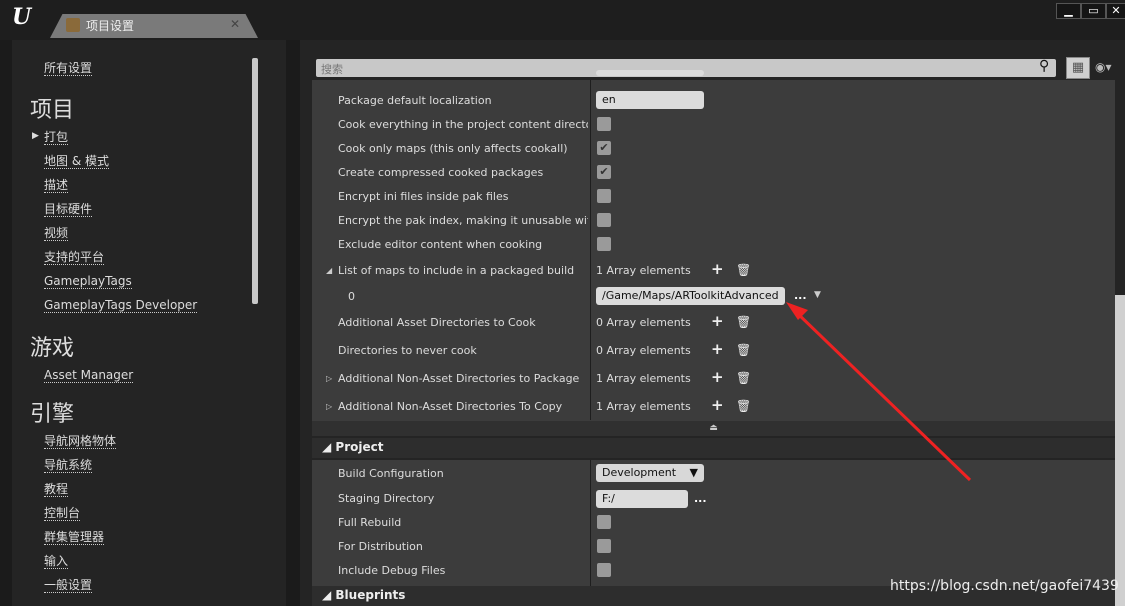 Image resolution: width=1125 pixels, height=606 pixels. What do you see at coordinates (604, 546) in the screenshot?
I see `for-distribution-checkbox` at bounding box center [604, 546].